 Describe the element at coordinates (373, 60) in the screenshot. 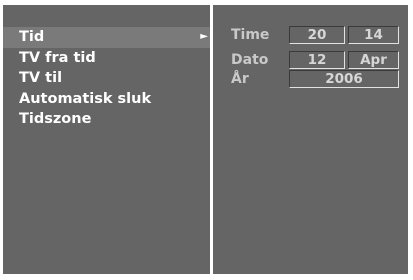

I see `month-field: Apr` at that location.